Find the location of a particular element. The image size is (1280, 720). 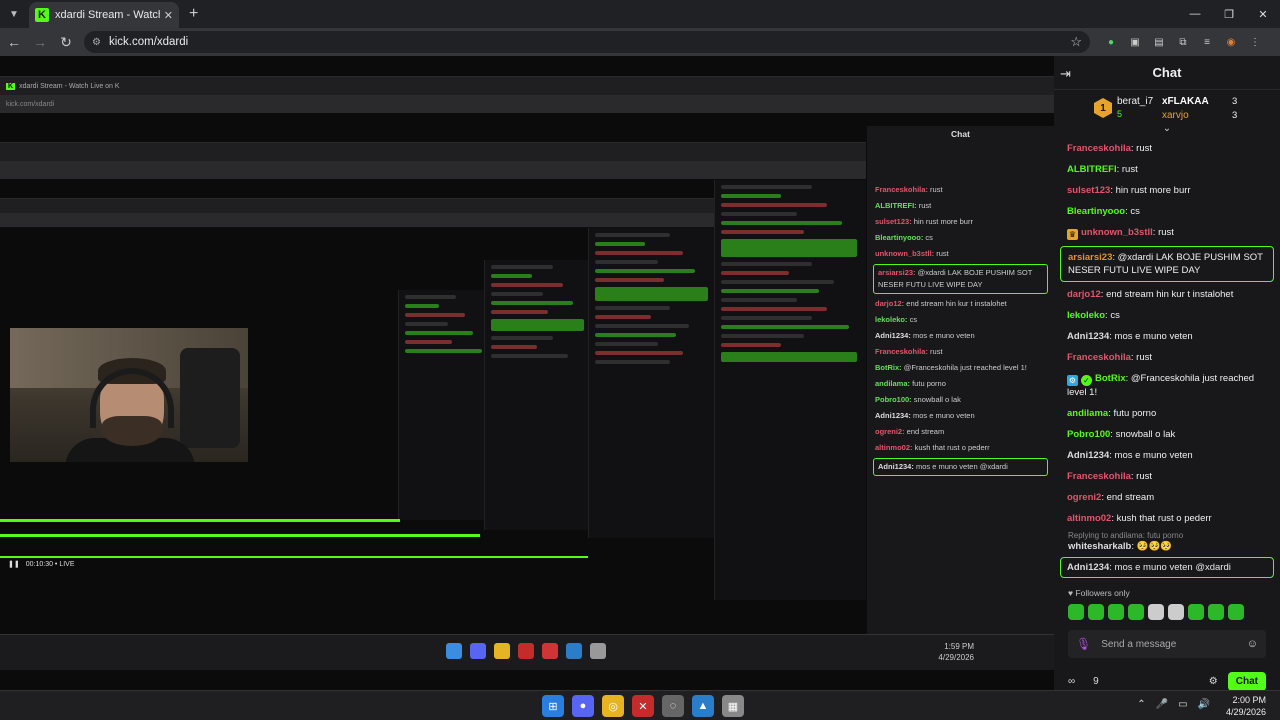

reply-hint: Replying to andilama: futu porno is located at coordinates (1126, 535).